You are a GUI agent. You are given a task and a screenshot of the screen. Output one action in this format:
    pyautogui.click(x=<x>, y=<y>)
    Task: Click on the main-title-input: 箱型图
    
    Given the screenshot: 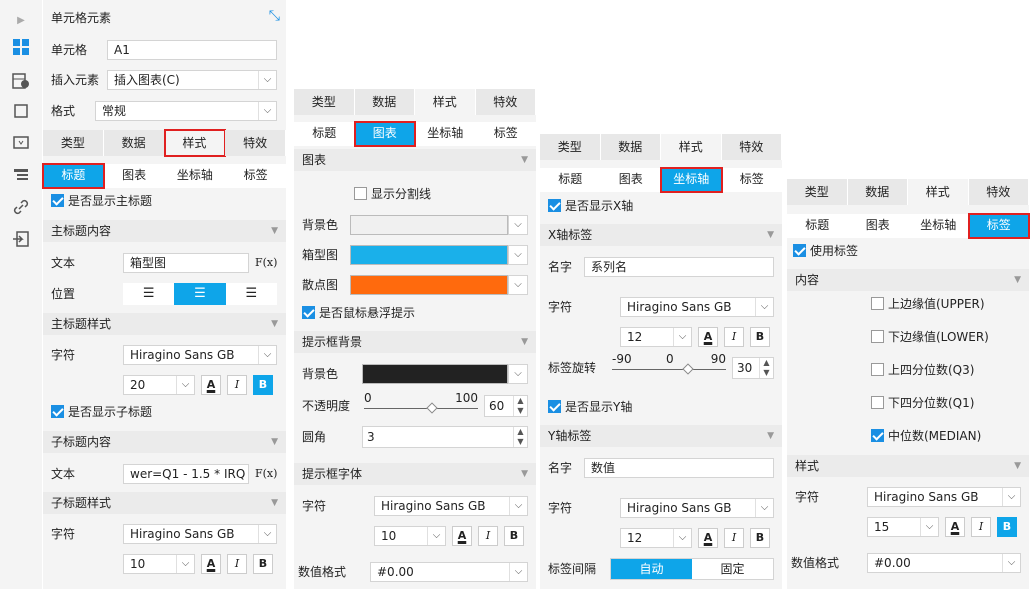 What is the action you would take?
    pyautogui.click(x=186, y=263)
    